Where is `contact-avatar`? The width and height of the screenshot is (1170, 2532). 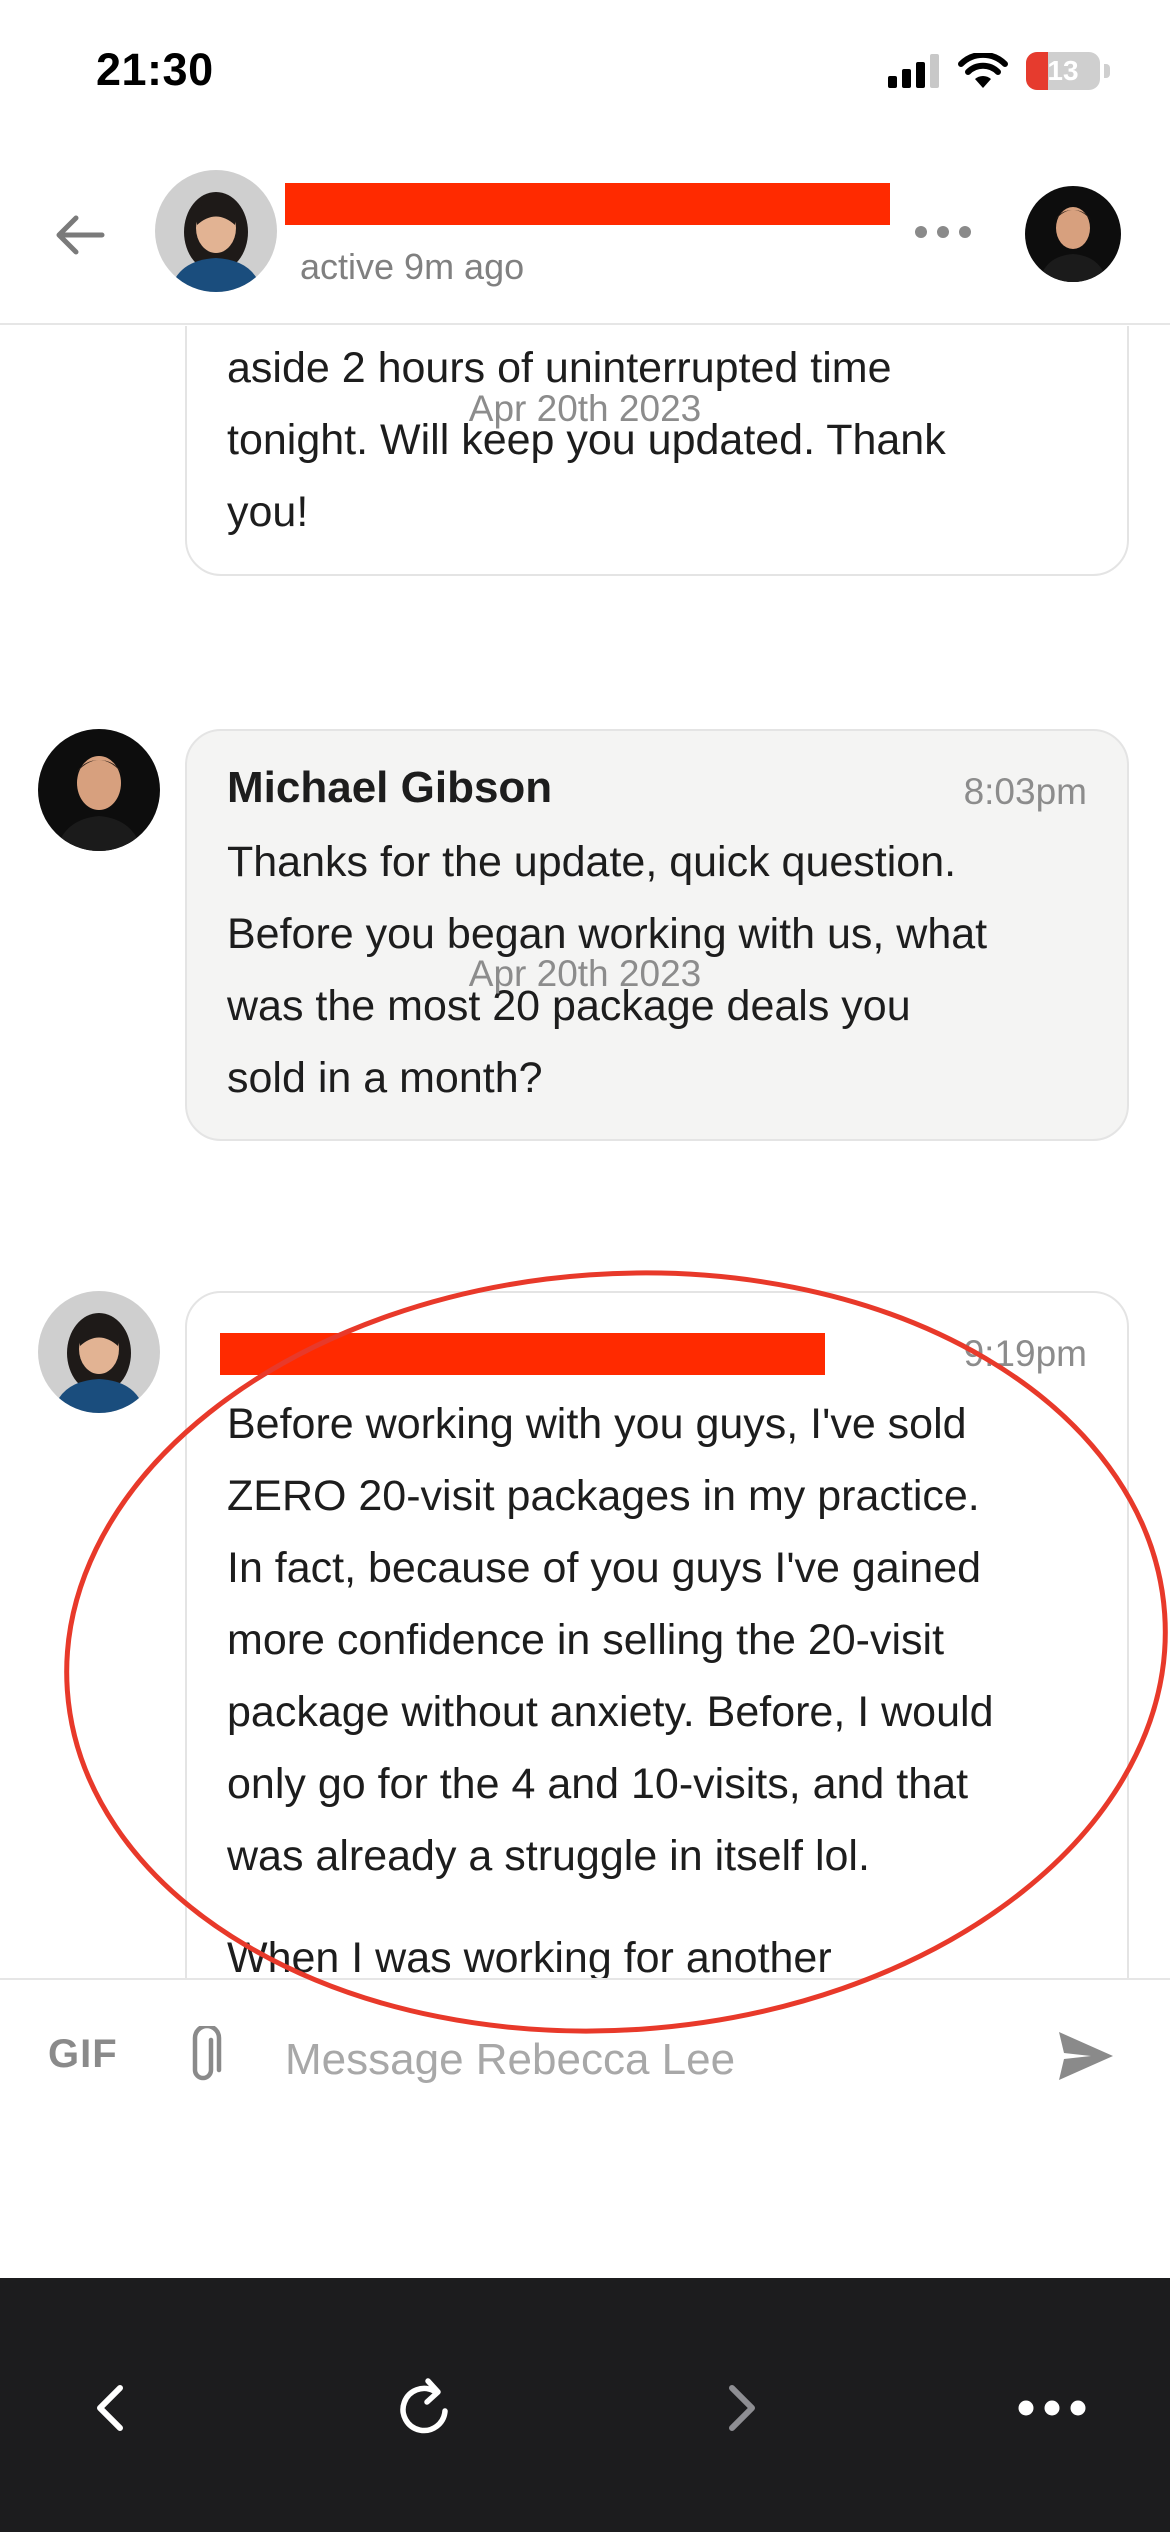
contact-avatar is located at coordinates (216, 231).